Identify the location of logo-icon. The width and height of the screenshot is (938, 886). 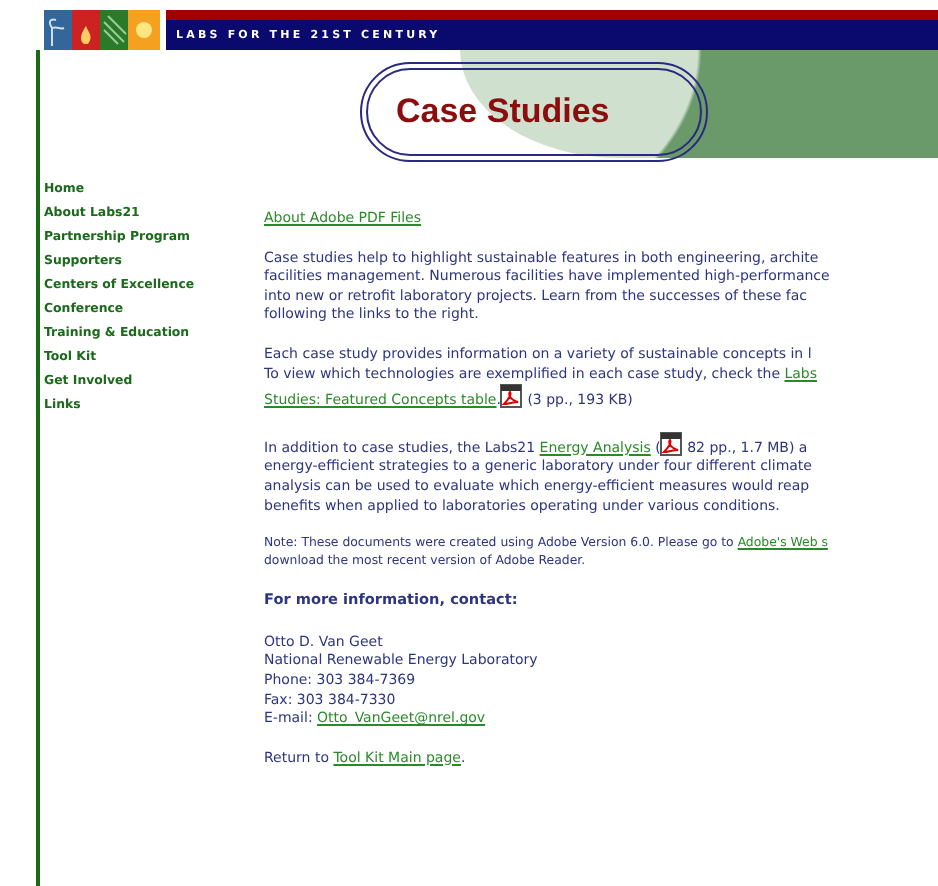
(102, 30).